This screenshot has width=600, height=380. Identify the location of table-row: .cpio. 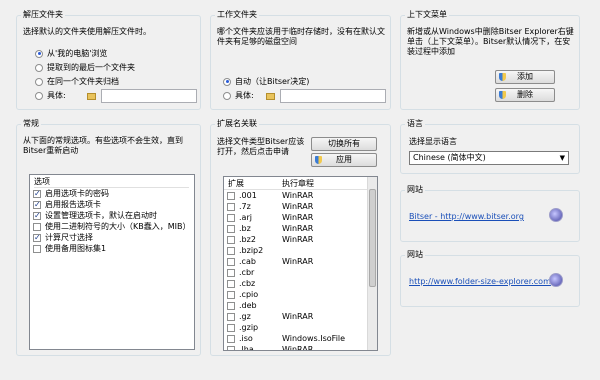
(297, 294).